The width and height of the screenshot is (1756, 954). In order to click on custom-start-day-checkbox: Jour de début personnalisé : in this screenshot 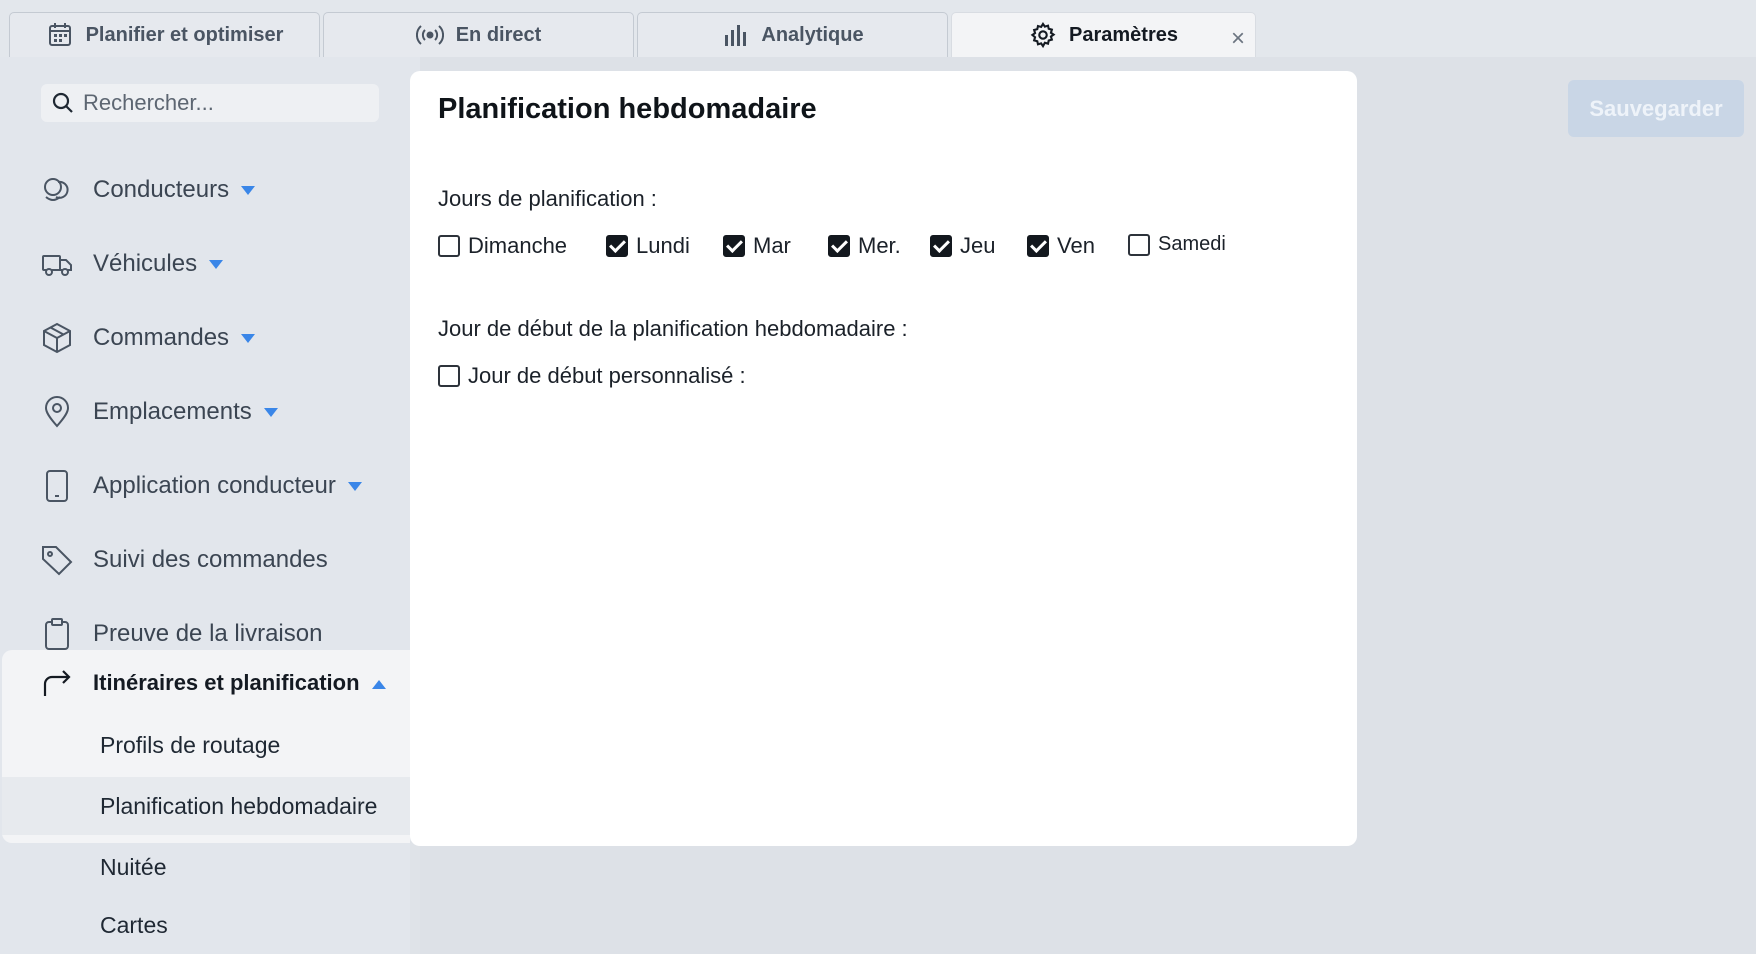, I will do `click(592, 376)`.